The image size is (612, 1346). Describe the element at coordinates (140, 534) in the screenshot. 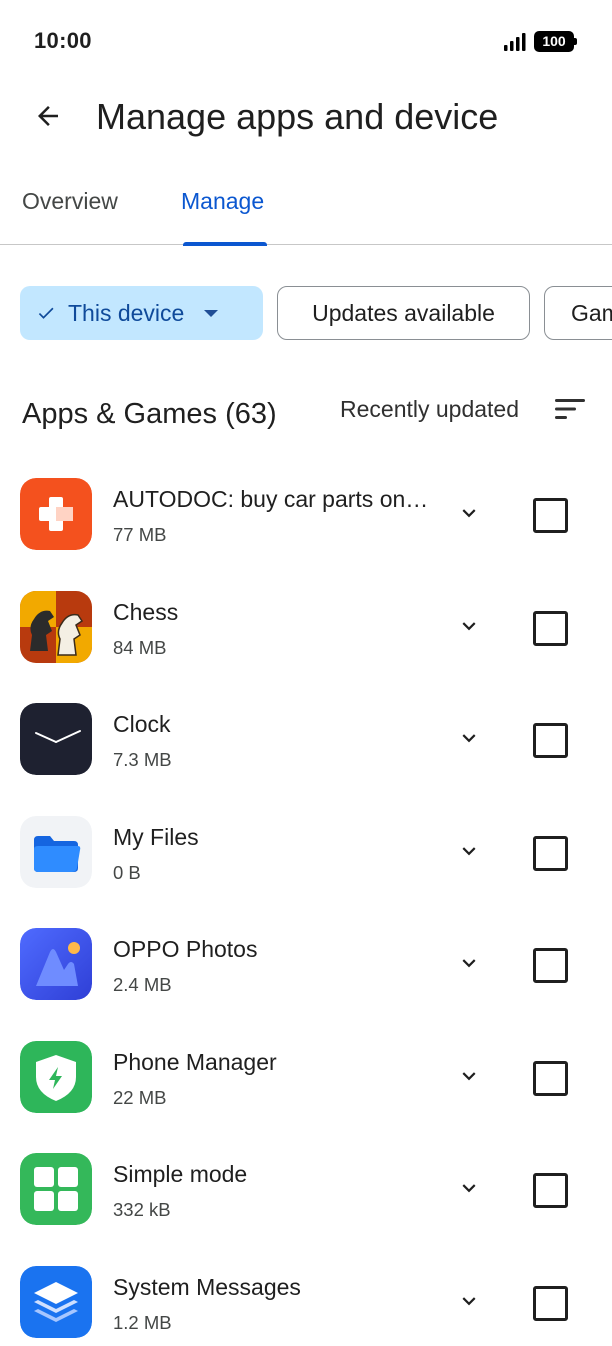

I see `app-size: 77 MB` at that location.